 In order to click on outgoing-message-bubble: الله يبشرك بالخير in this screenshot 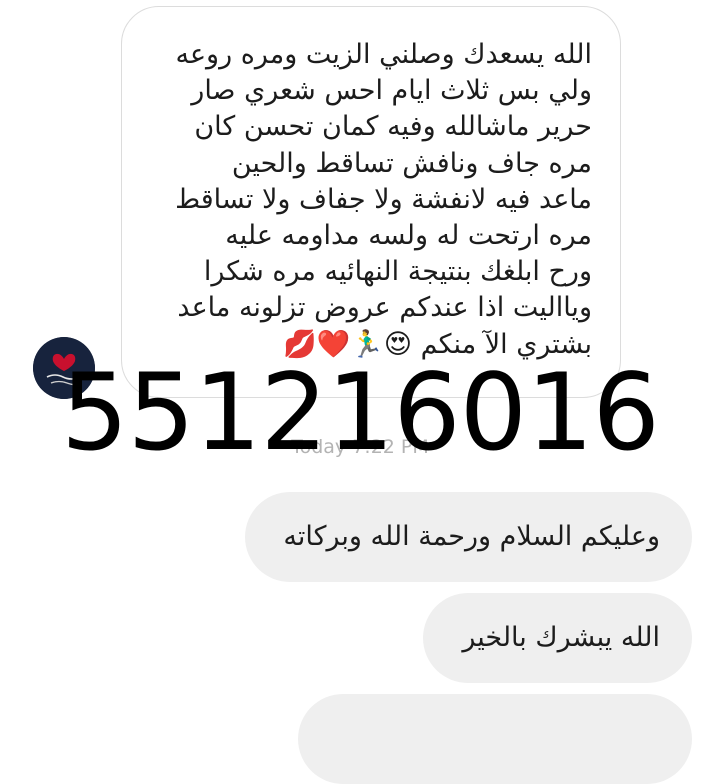, I will do `click(557, 638)`.